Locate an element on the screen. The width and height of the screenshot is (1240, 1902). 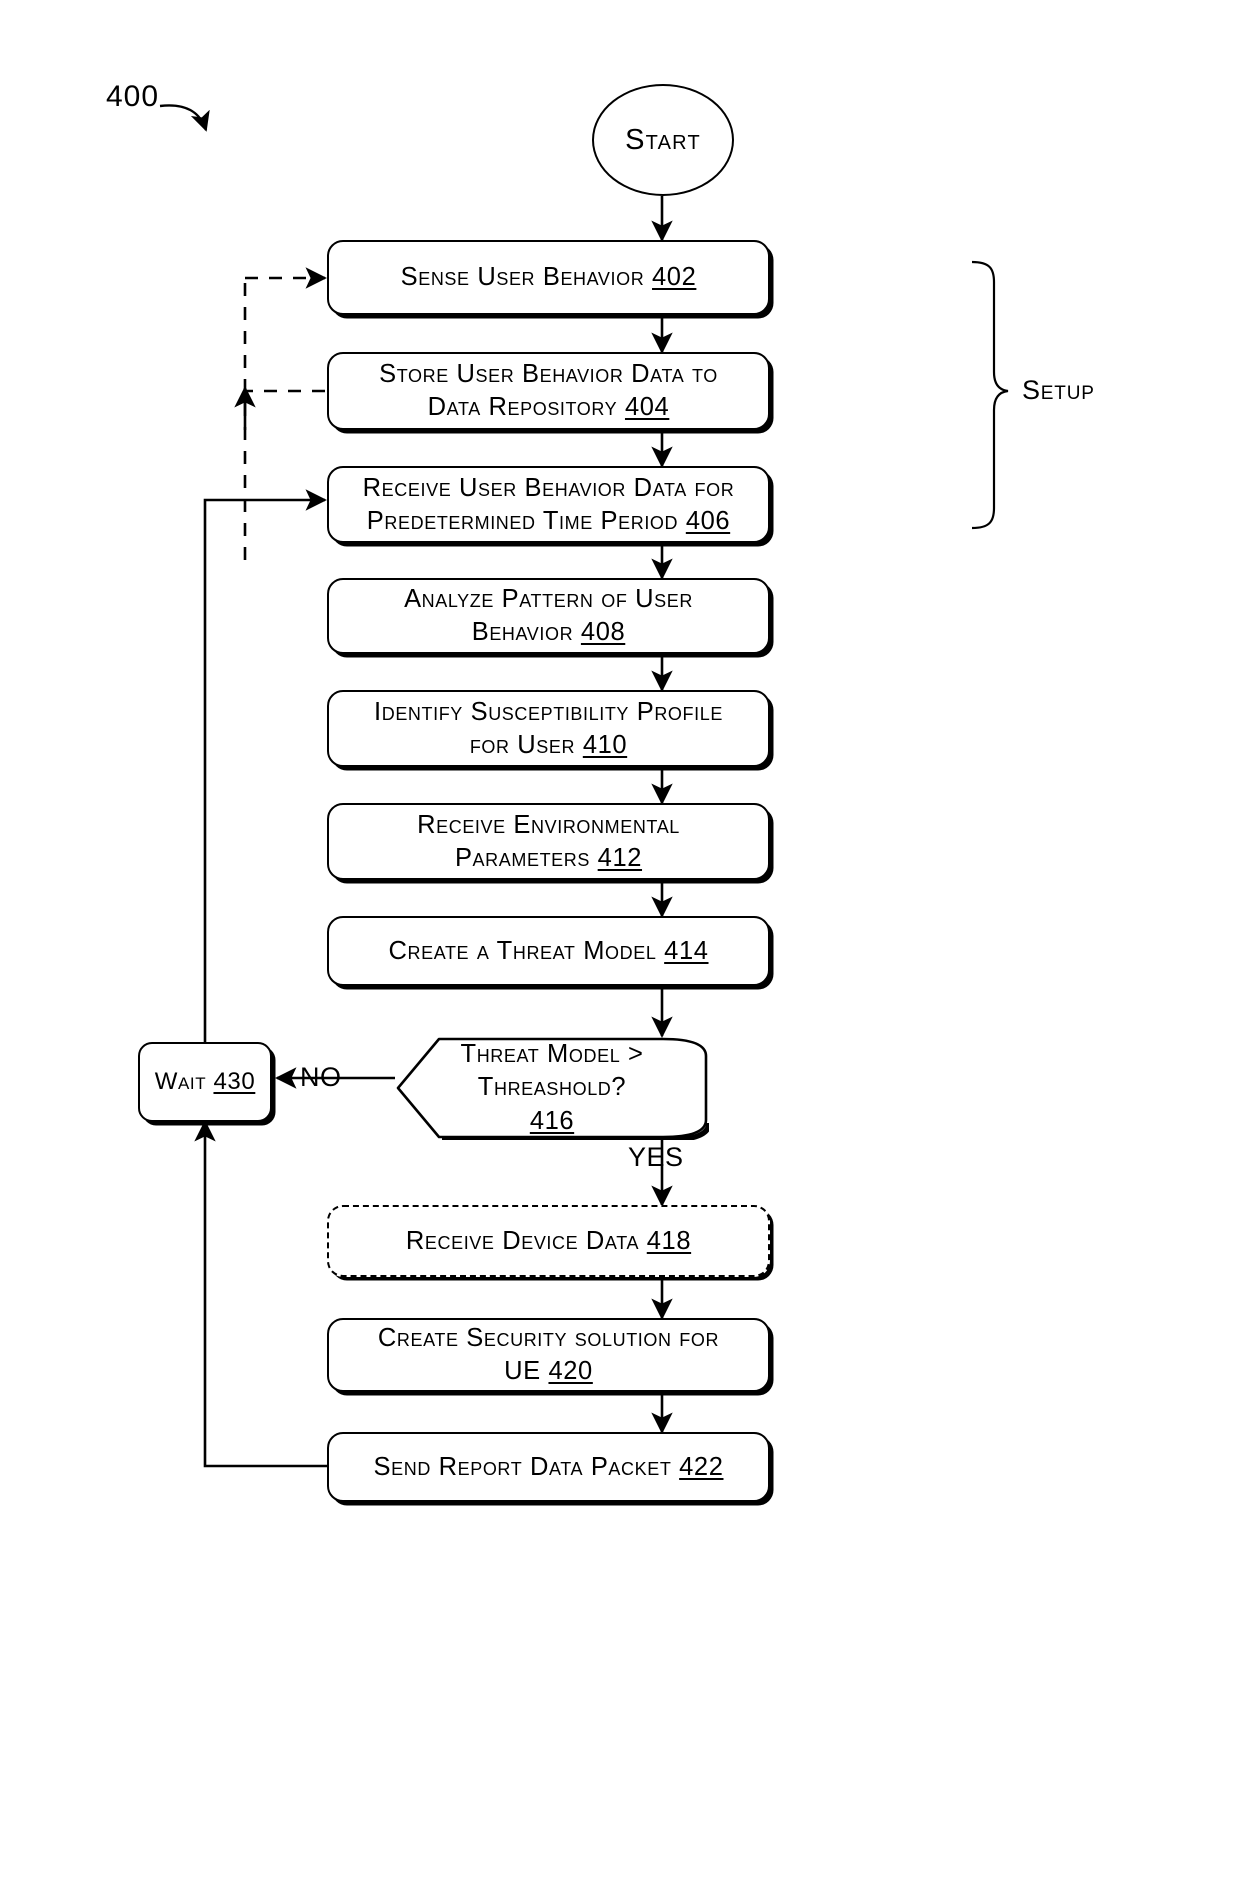
ref-number-414: 414 is located at coordinates (686, 950).